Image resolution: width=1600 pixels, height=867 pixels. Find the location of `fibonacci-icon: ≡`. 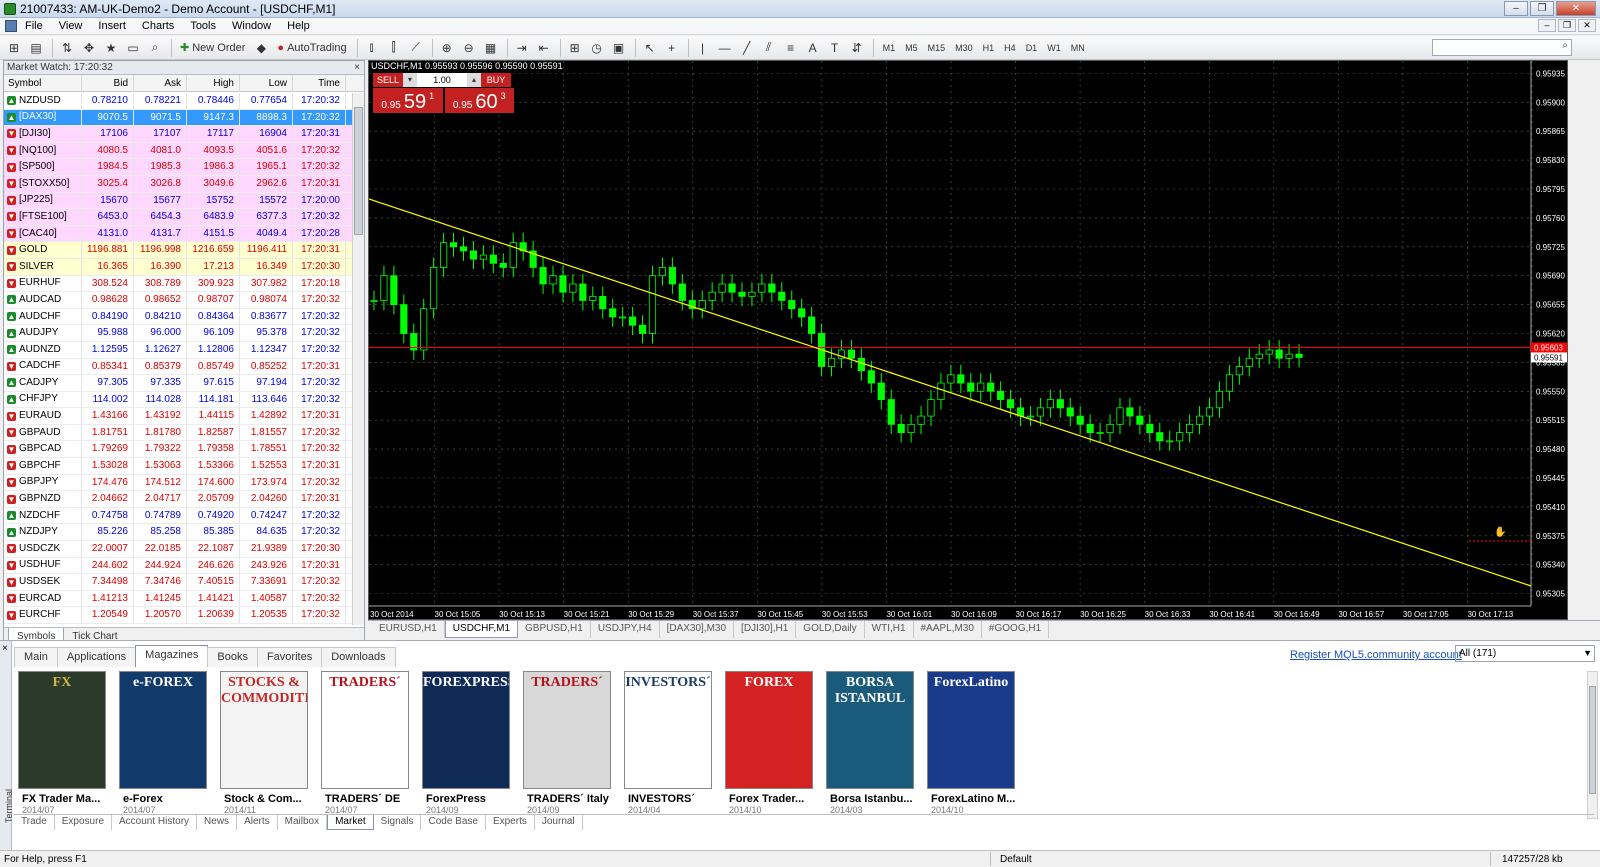

fibonacci-icon: ≡ is located at coordinates (791, 48).